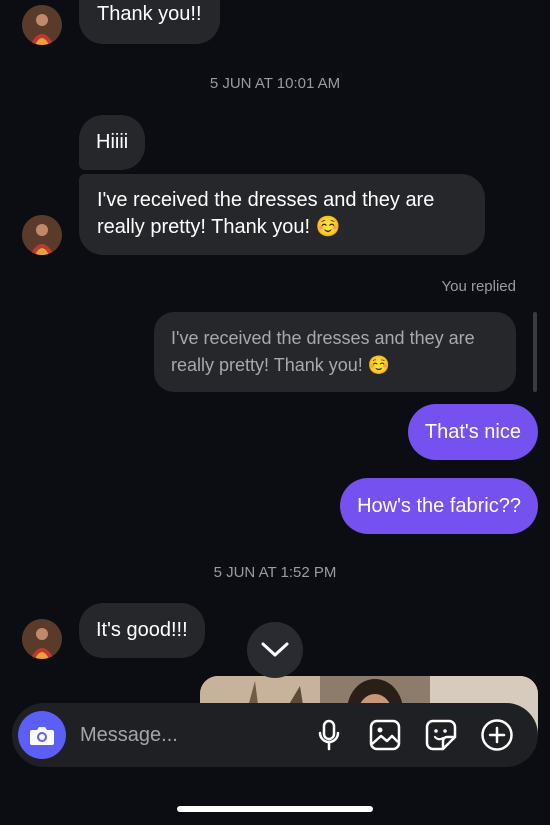 The image size is (550, 825). I want to click on message-text: It's good!!!, so click(142, 630).